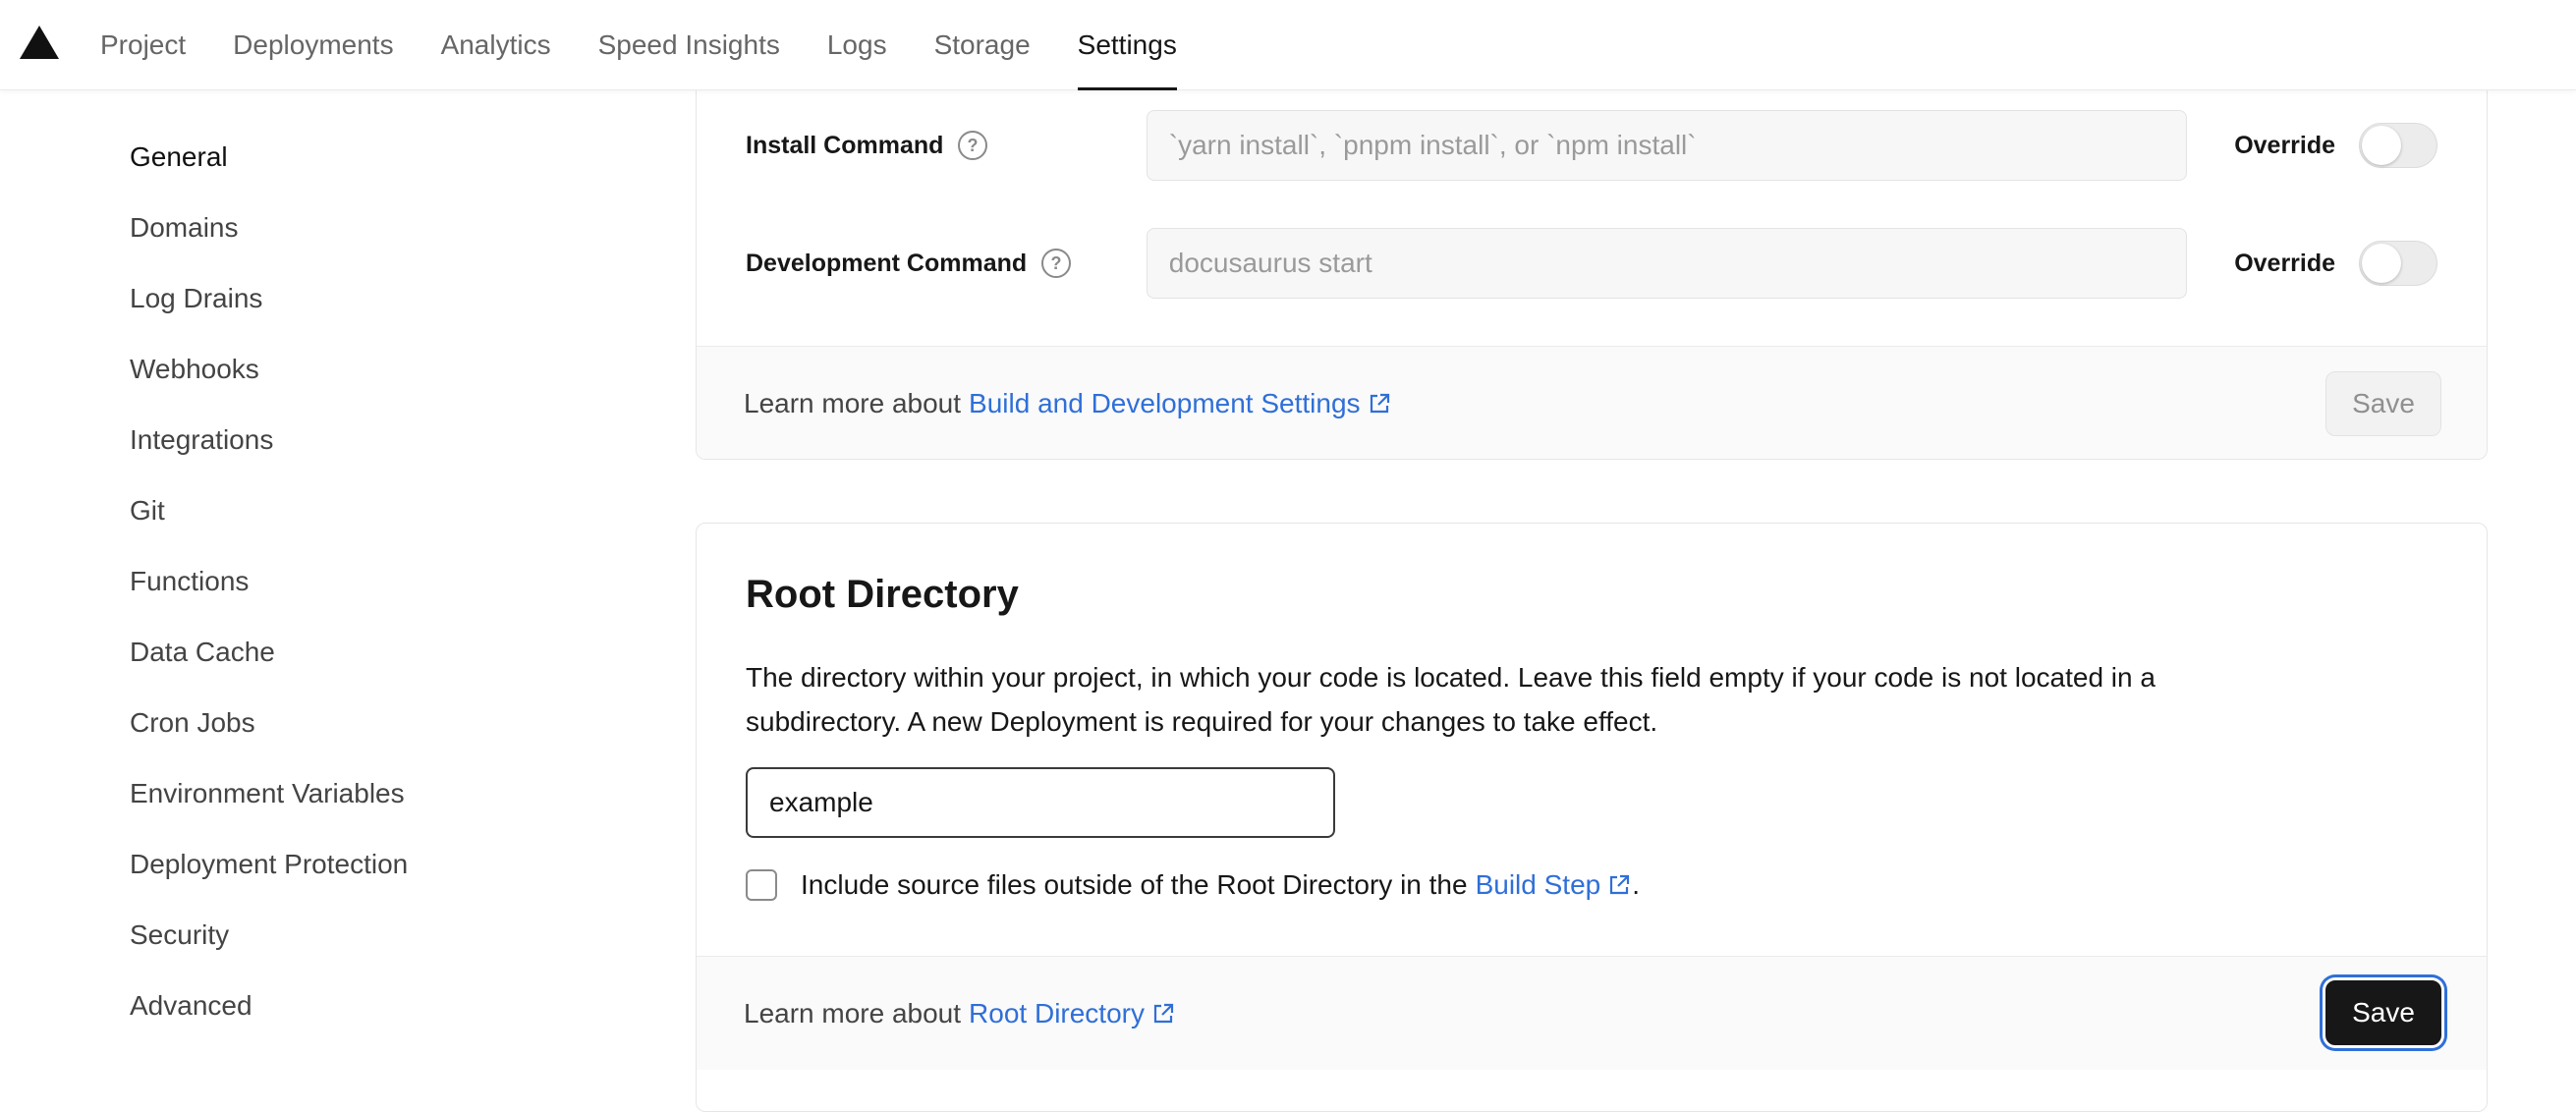 This screenshot has width=2576, height=1112. Describe the element at coordinates (761, 885) in the screenshot. I see `include-source-files-checkbox` at that location.